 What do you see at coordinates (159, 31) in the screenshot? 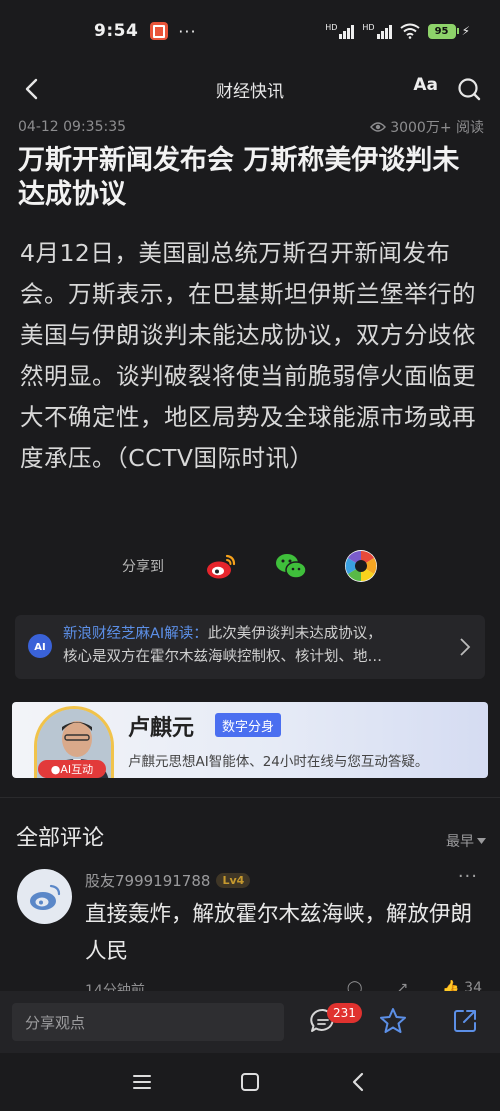
I see `notification-app-icon` at bounding box center [159, 31].